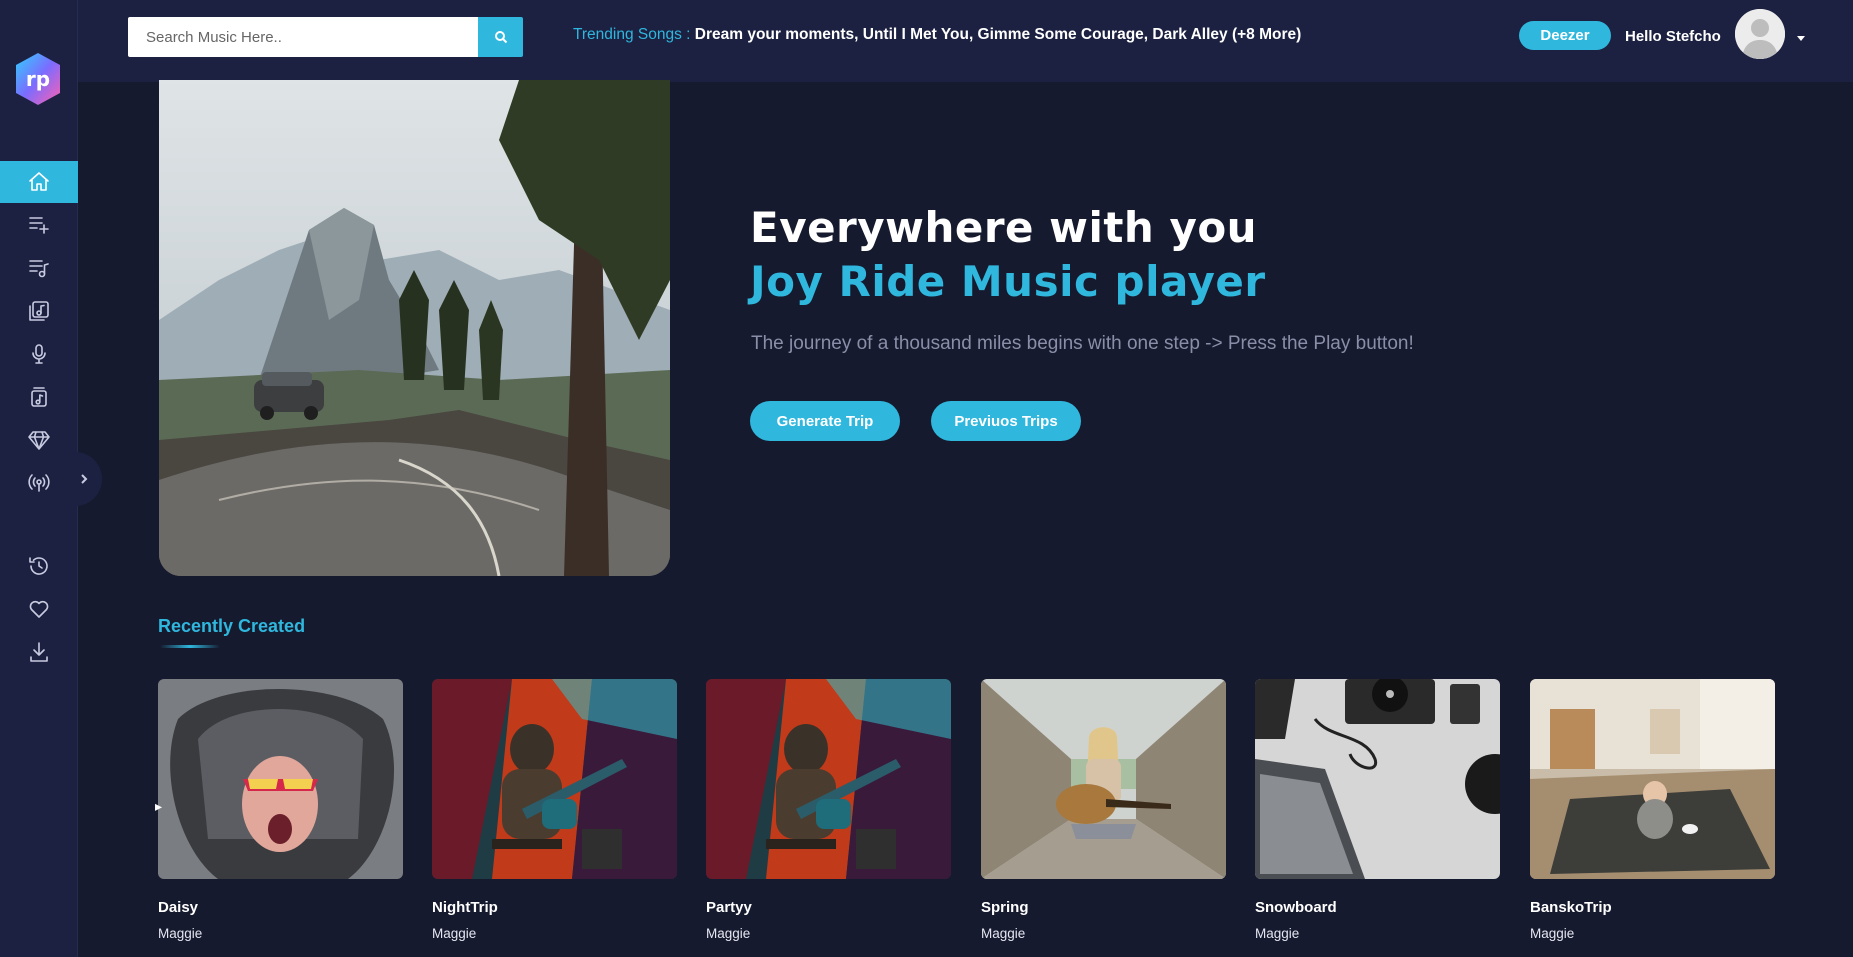 Image resolution: width=1853 pixels, height=957 pixels. I want to click on playlist-card: NightTrip Maggie, so click(554, 810).